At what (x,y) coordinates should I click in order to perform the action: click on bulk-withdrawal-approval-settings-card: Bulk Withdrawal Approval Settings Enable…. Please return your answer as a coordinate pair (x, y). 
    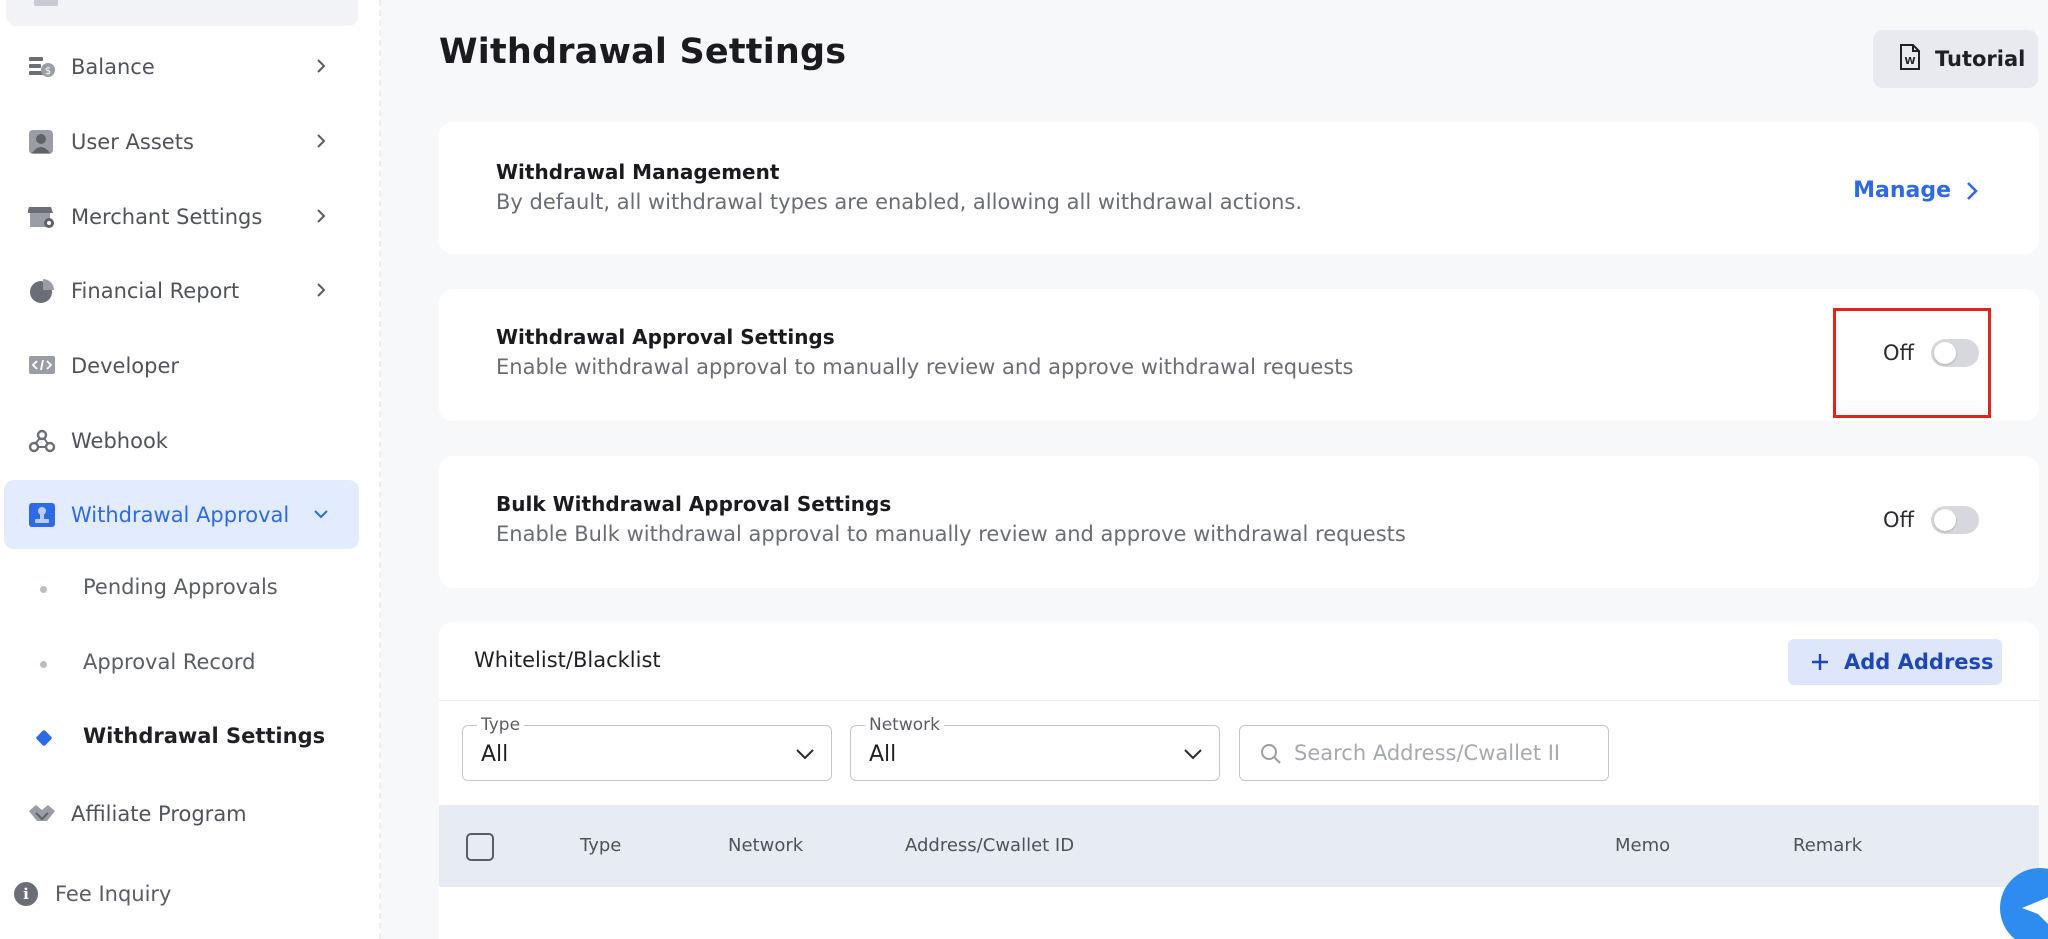
    Looking at the image, I should click on (1239, 522).